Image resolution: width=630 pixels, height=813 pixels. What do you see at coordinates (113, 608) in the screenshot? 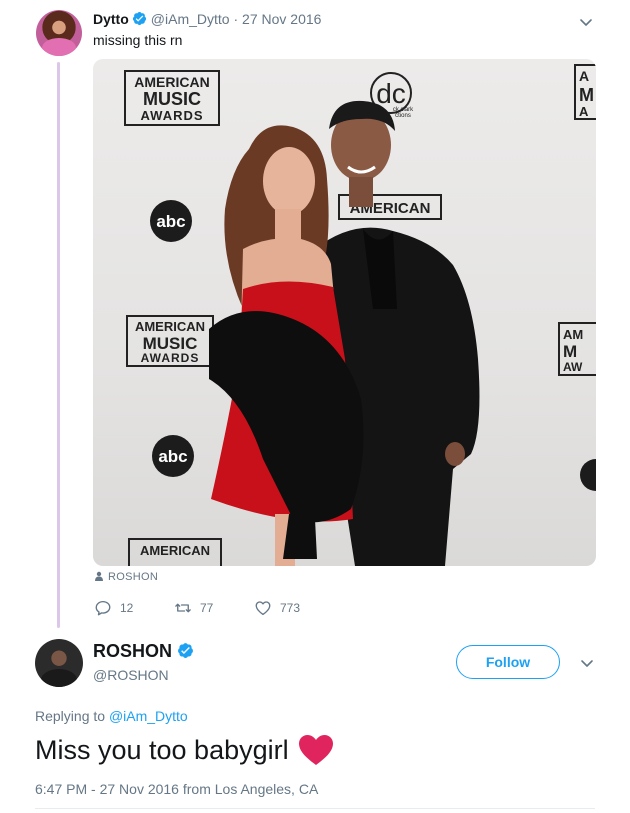
I see `reply-action: 12` at bounding box center [113, 608].